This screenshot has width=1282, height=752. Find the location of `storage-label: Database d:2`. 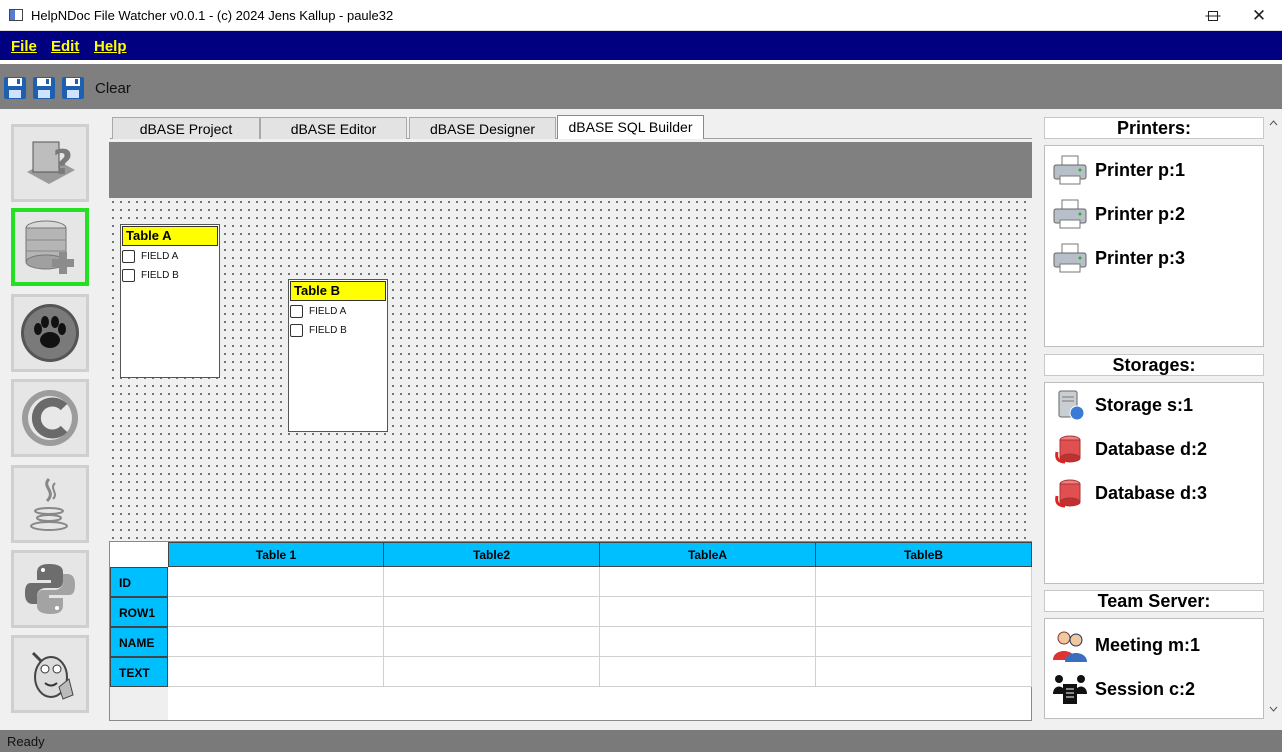

storage-label: Database d:2 is located at coordinates (1151, 448).